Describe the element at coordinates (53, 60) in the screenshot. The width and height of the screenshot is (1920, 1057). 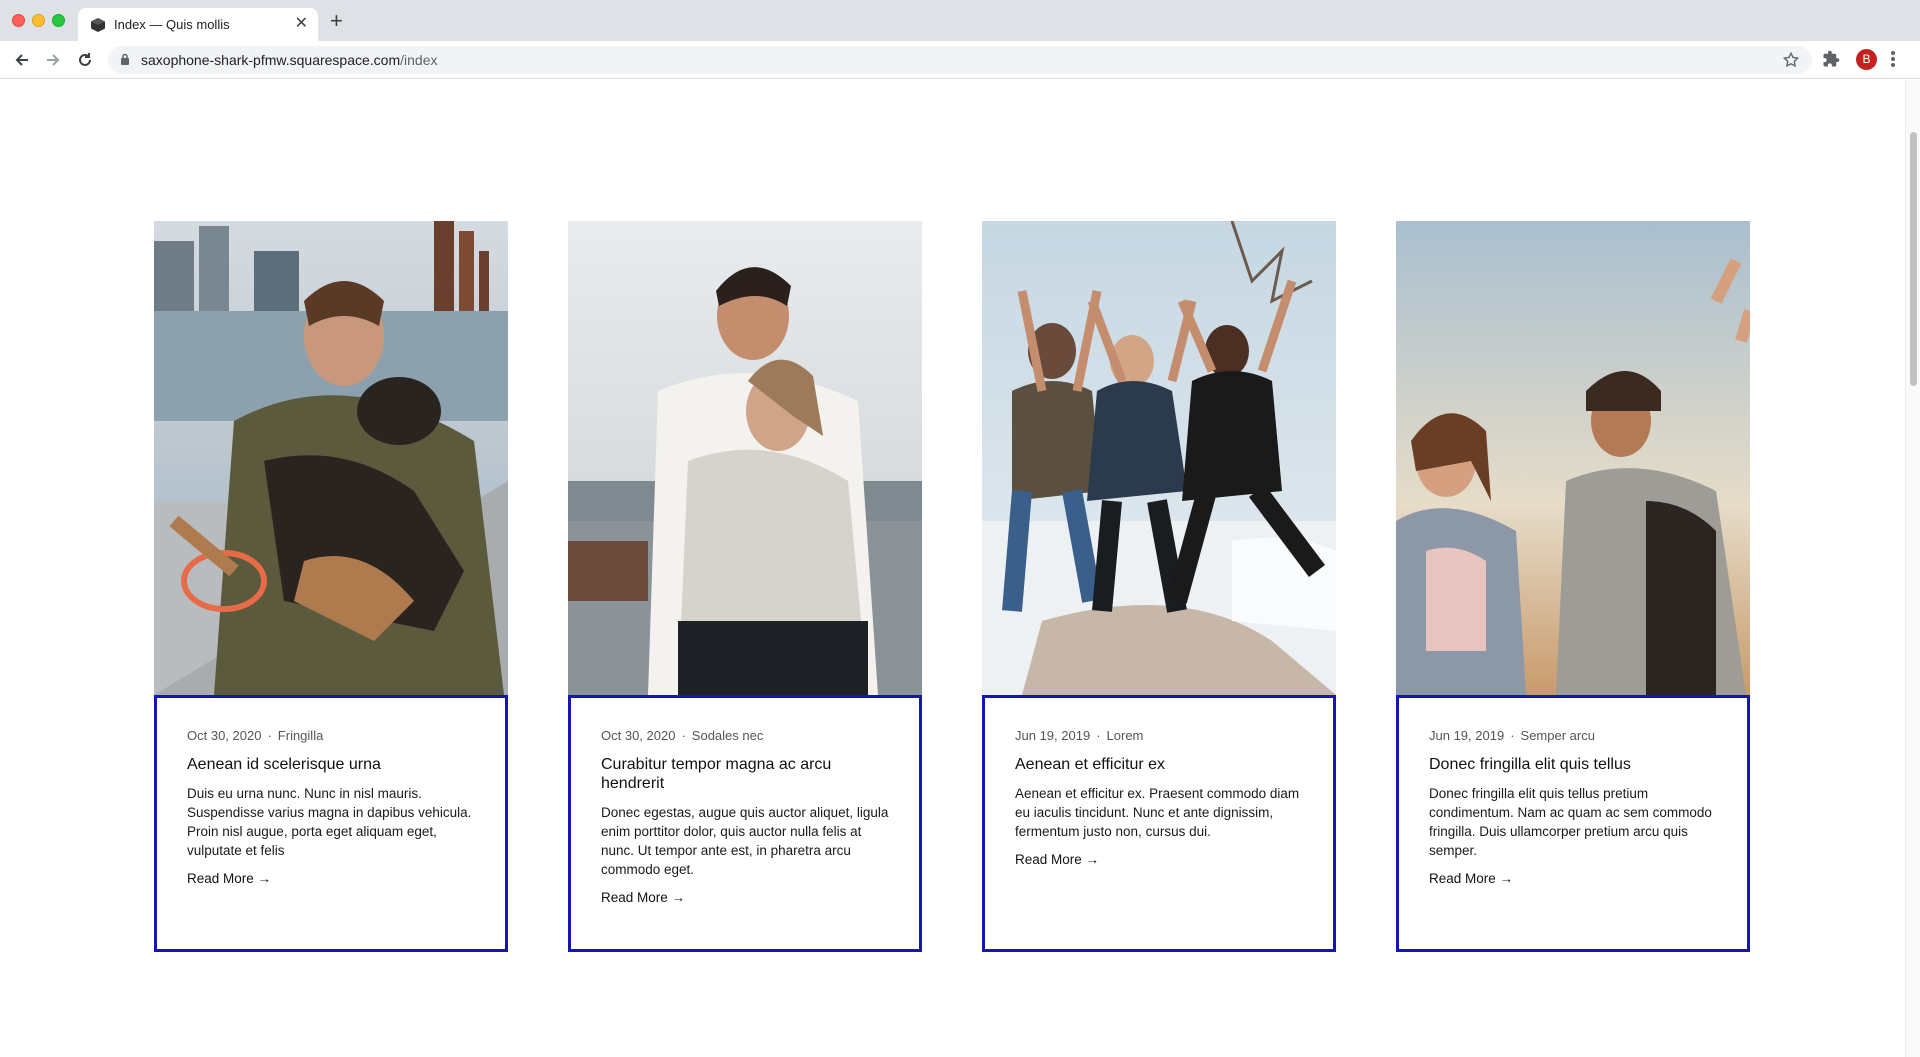
I see `forward-icon` at that location.